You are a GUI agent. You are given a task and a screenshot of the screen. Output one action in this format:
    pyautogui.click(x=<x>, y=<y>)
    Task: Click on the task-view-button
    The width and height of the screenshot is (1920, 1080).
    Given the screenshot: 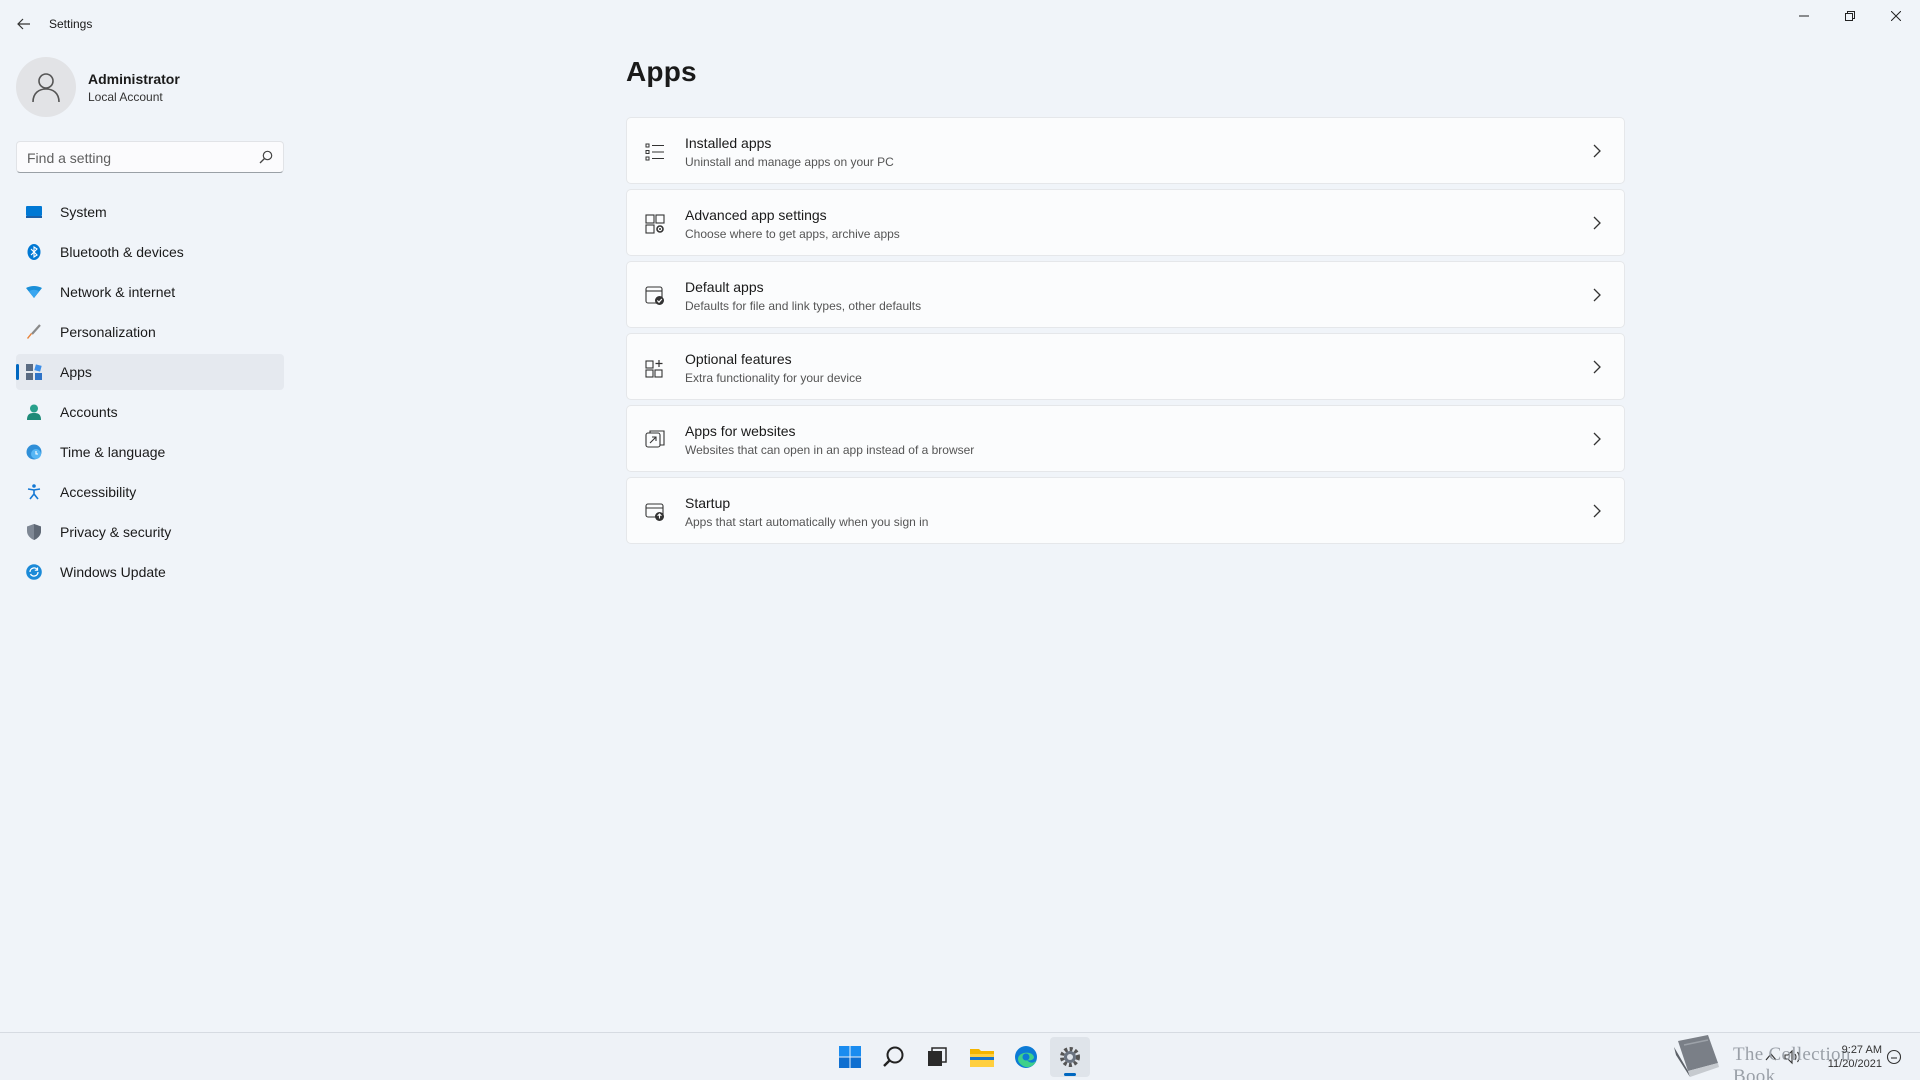 What is the action you would take?
    pyautogui.click(x=937, y=1057)
    